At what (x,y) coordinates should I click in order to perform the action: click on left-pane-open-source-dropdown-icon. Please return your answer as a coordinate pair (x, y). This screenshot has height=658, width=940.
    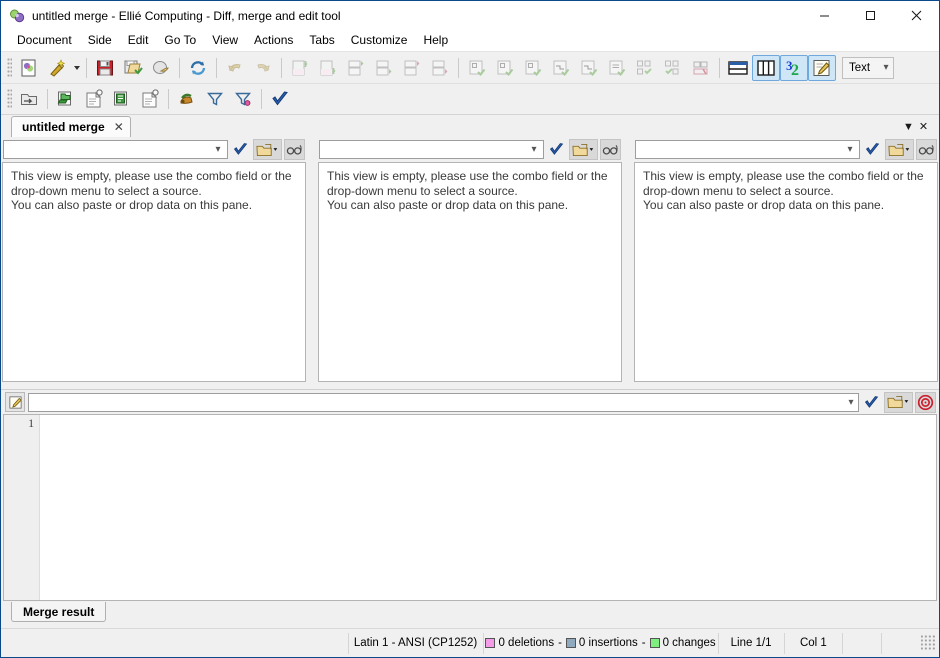
    Looking at the image, I should click on (267, 149).